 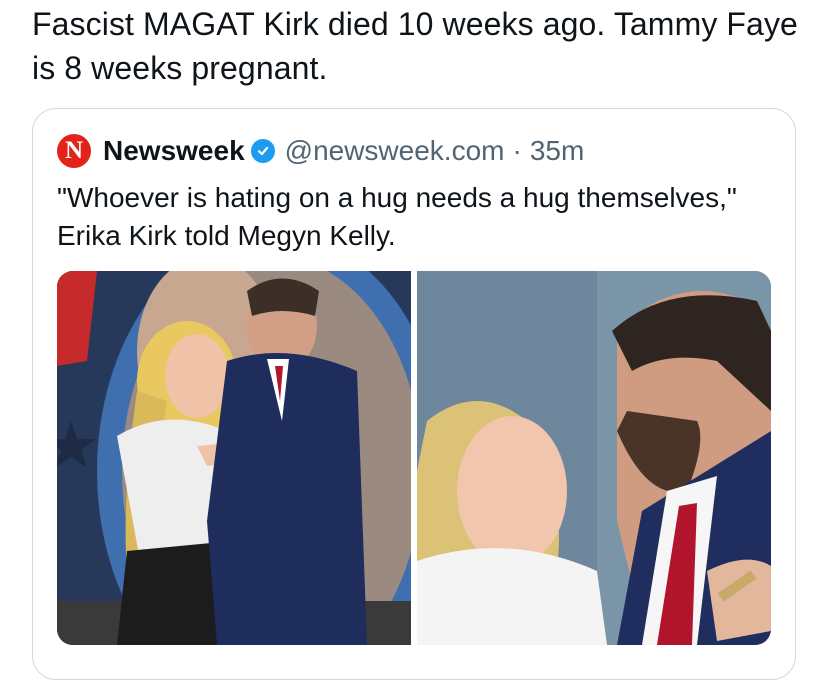 I want to click on source-name: Newsweek, so click(x=174, y=151).